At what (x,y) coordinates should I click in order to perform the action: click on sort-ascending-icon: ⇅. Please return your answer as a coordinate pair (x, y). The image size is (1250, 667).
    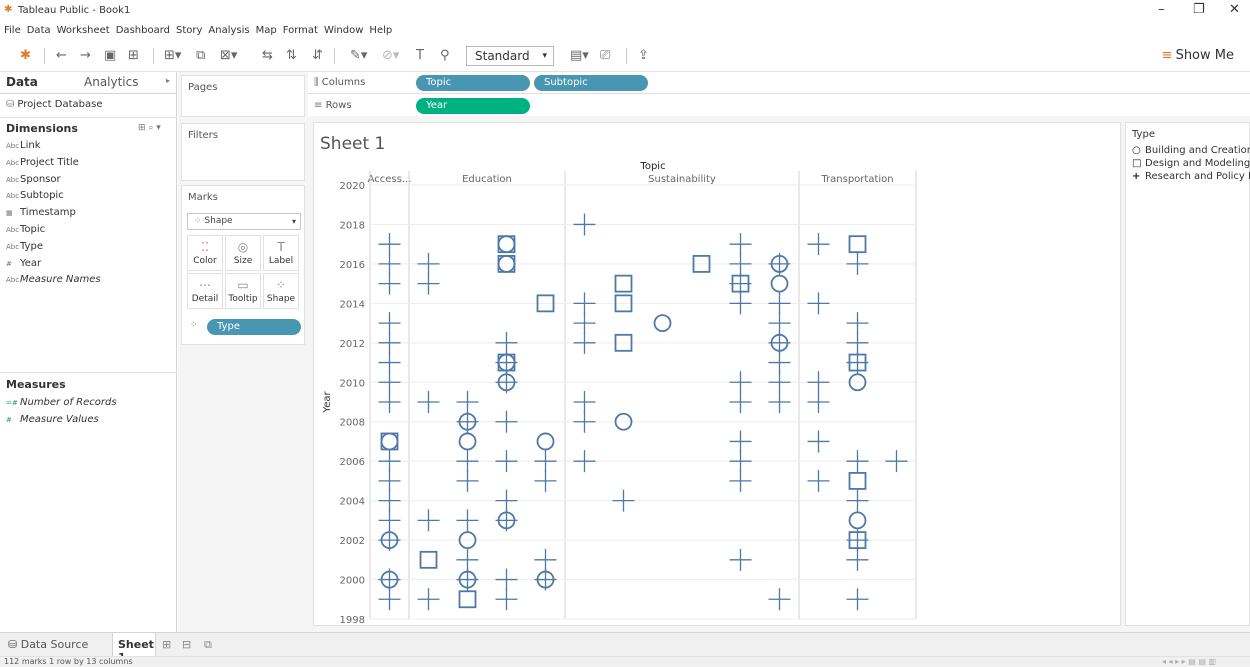
    Looking at the image, I should click on (291, 56).